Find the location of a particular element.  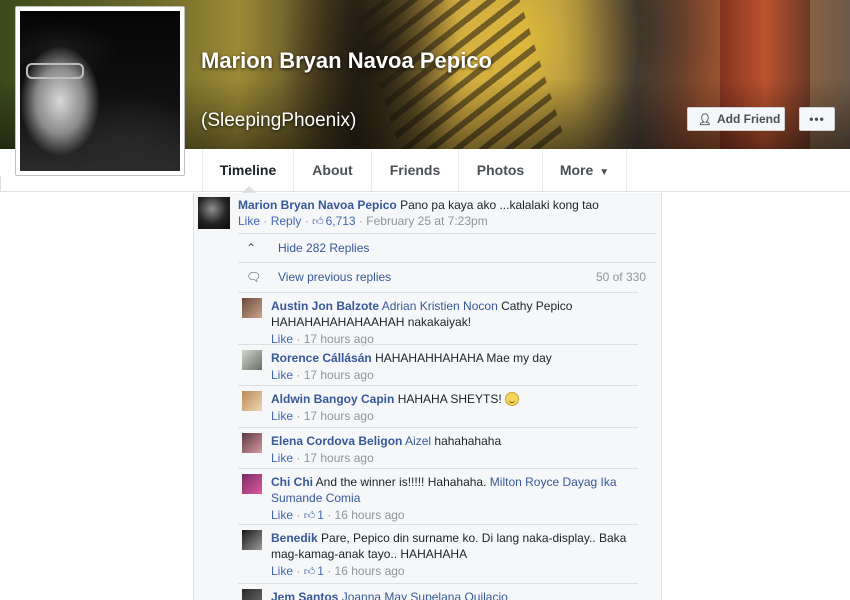

hide-replies-row: ⌃ Hide 282 Replies is located at coordinates (447, 247).